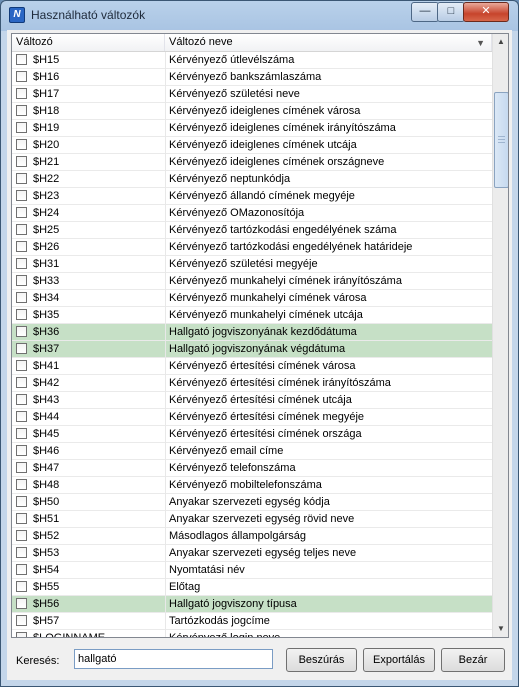 The image size is (519, 687). Describe the element at coordinates (252, 451) in the screenshot. I see `table-row: $H46 Kérvényező email címe` at that location.